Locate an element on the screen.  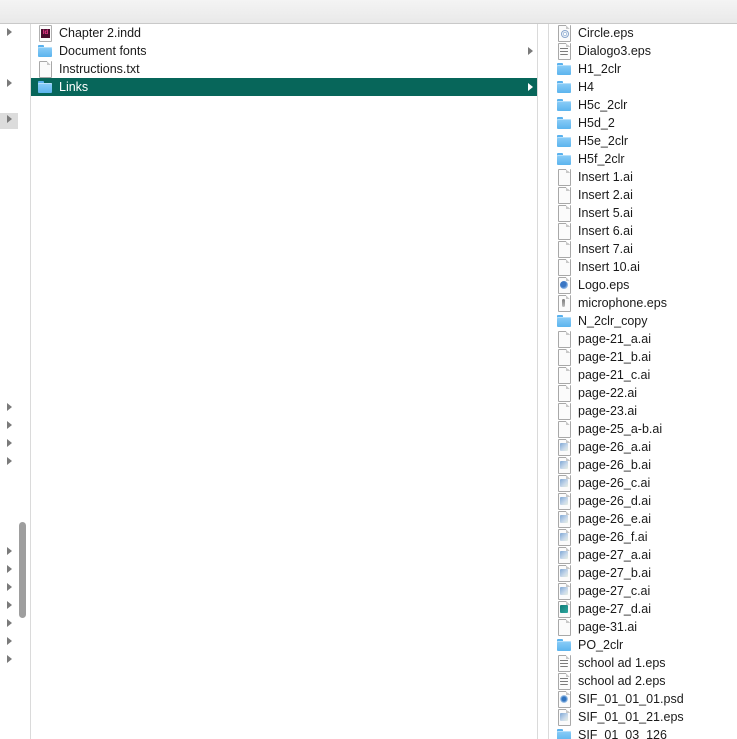
list-item: page-25_a-b.ai is located at coordinates (643, 429).